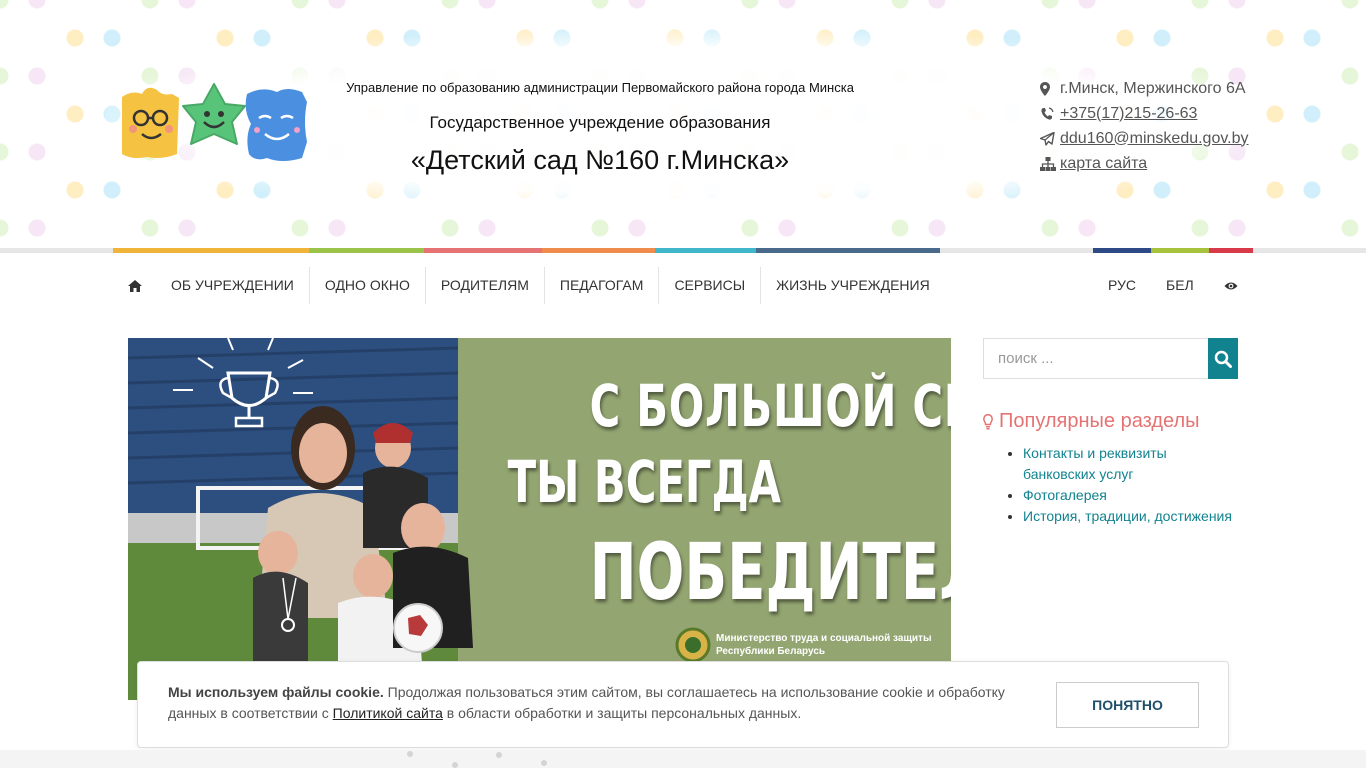  What do you see at coordinates (1153, 88) in the screenshot?
I see `address-text: г.Минск, Мержинского 6А` at bounding box center [1153, 88].